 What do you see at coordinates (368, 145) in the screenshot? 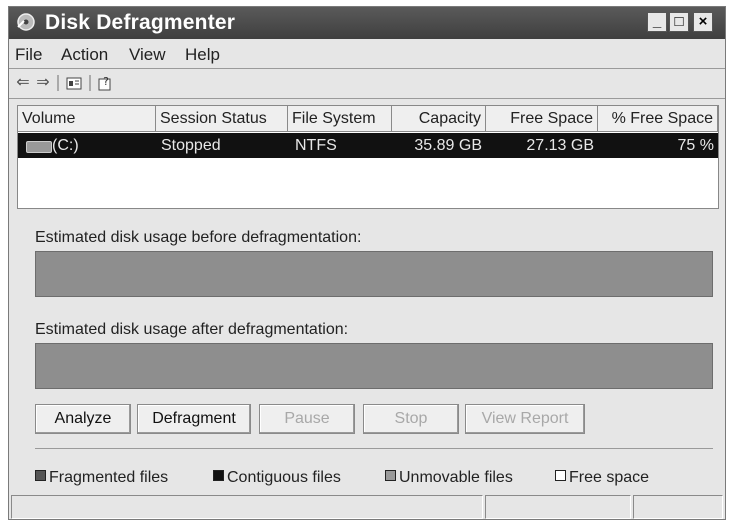
I see `table-row: (C:) Stopped NTFS 35.89 GB 27.13 GB 75 %` at bounding box center [368, 145].